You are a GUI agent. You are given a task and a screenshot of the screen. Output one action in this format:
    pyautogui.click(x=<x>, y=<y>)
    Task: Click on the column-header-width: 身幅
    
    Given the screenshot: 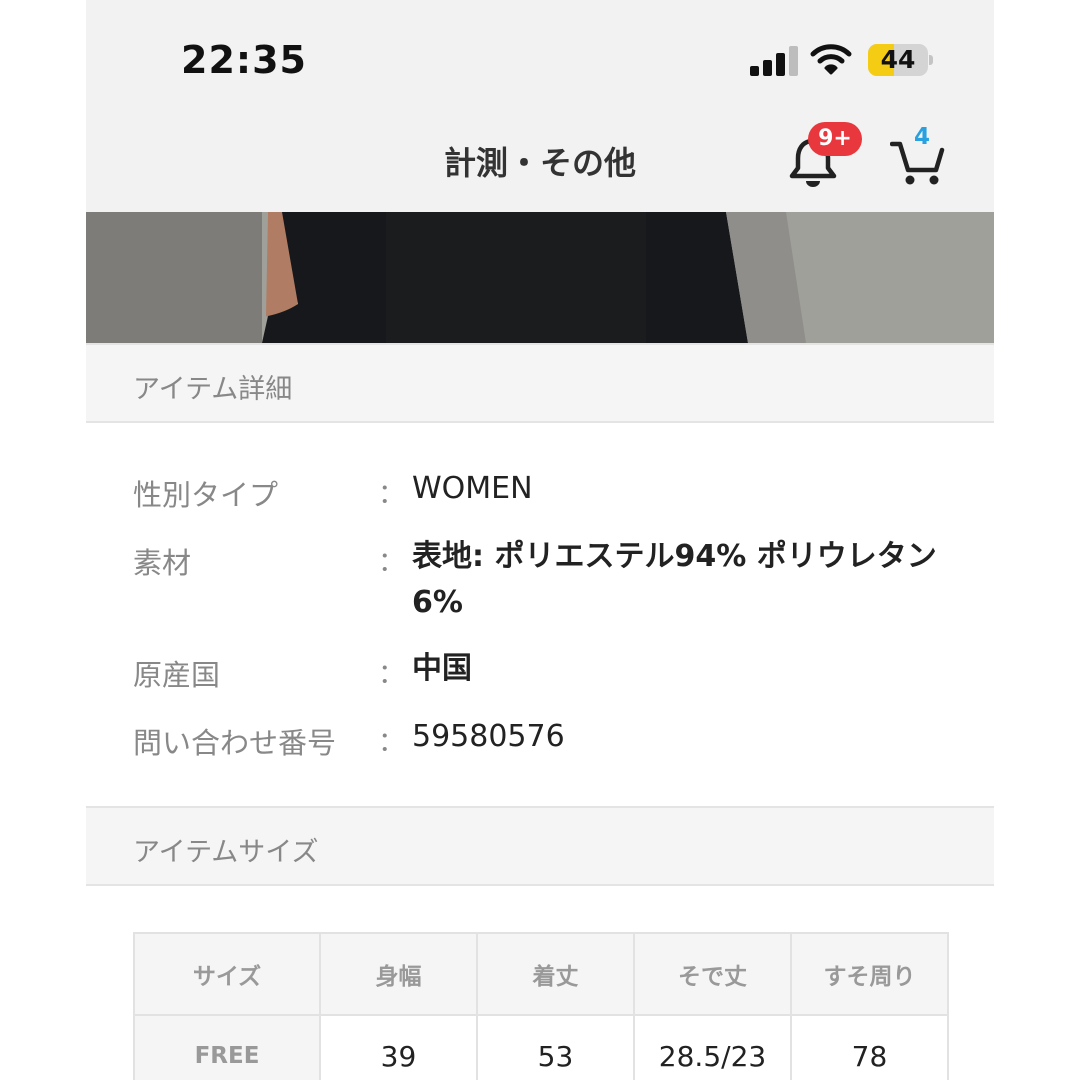 What is the action you would take?
    pyautogui.click(x=398, y=974)
    